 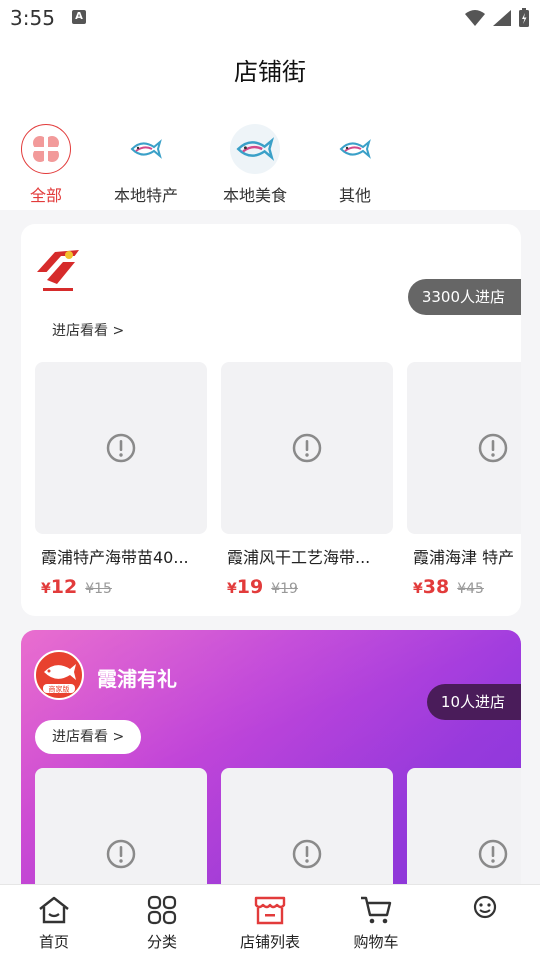 I want to click on price: ¥19, so click(x=245, y=587).